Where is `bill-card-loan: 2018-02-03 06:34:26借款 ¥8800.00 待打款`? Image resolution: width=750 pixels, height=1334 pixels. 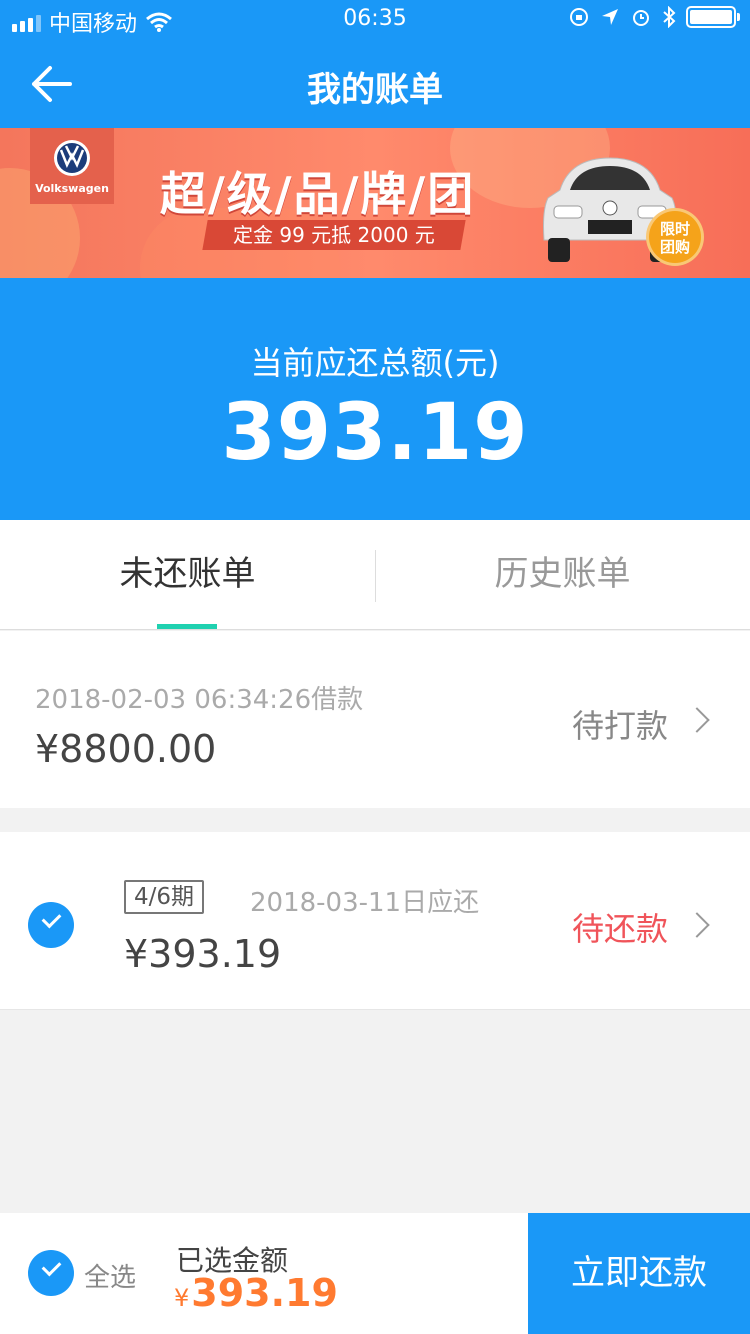 bill-card-loan: 2018-02-03 06:34:26借款 ¥8800.00 待打款 is located at coordinates (375, 719).